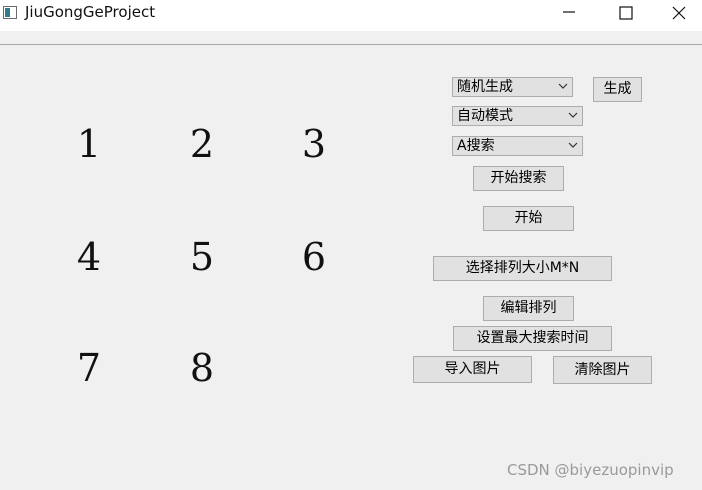 The width and height of the screenshot is (702, 490). Describe the element at coordinates (202, 368) in the screenshot. I see `tile-8: 8` at that location.